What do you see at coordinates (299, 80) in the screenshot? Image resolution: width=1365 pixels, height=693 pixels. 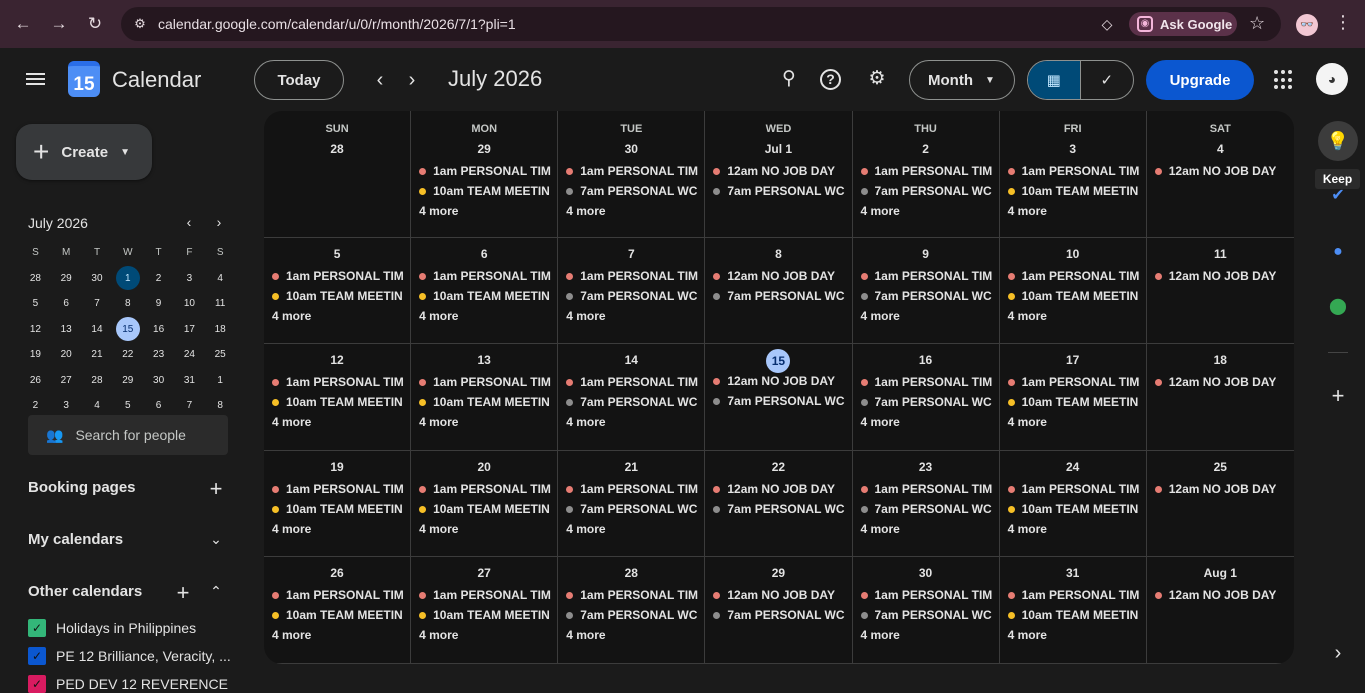 I see `today-button: Today` at bounding box center [299, 80].